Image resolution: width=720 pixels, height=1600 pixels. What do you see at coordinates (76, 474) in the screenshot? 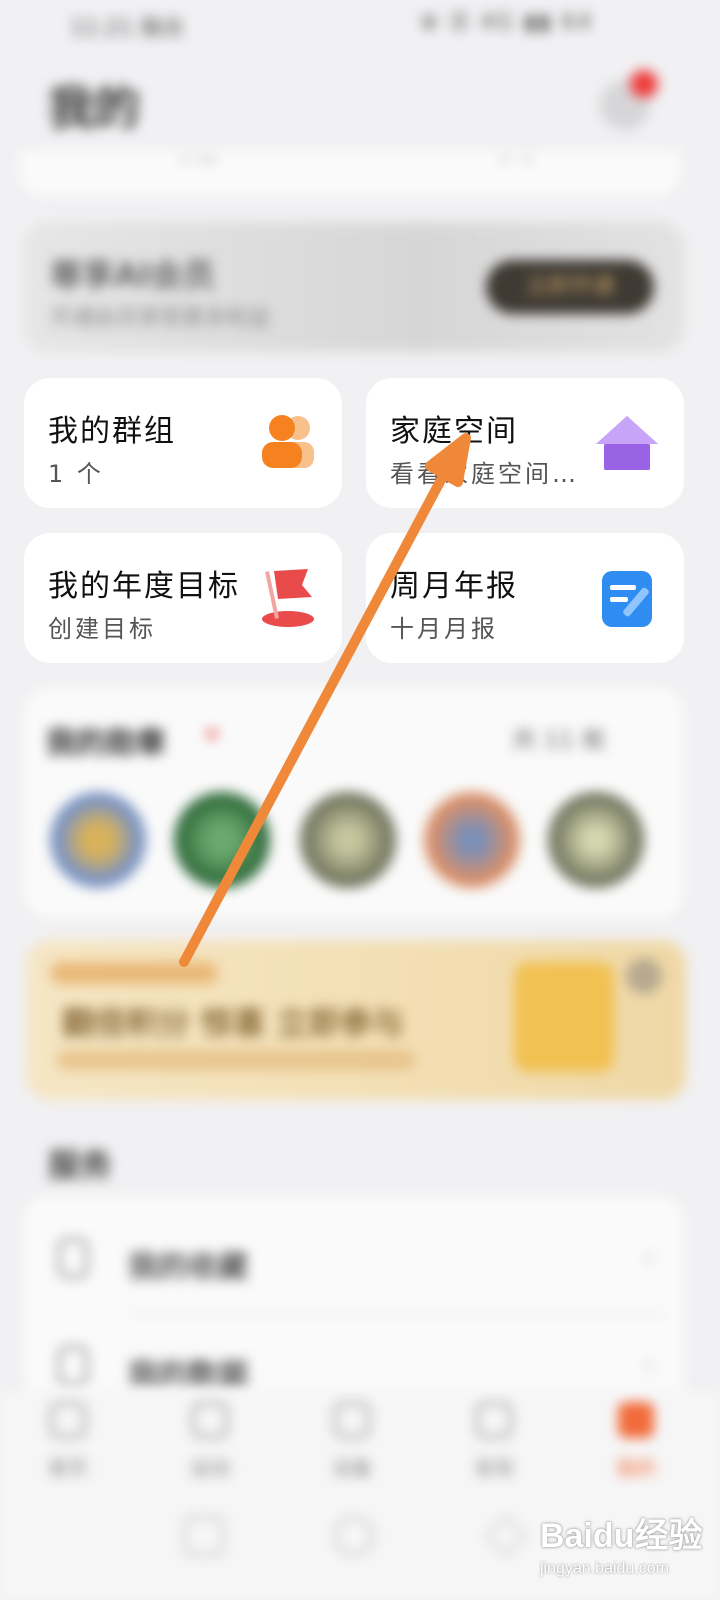
I see `card-subtitle: 1 个` at bounding box center [76, 474].